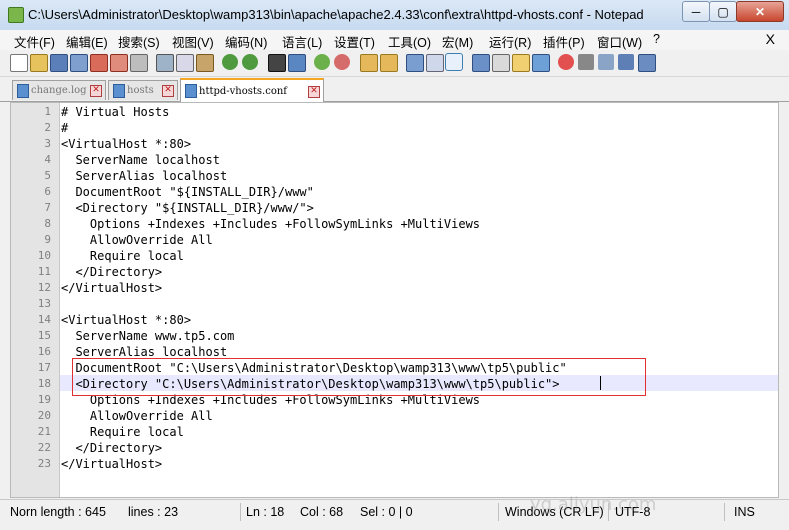 The width and height of the screenshot is (789, 530). Describe the element at coordinates (600, 383) in the screenshot. I see `text-caret` at that location.